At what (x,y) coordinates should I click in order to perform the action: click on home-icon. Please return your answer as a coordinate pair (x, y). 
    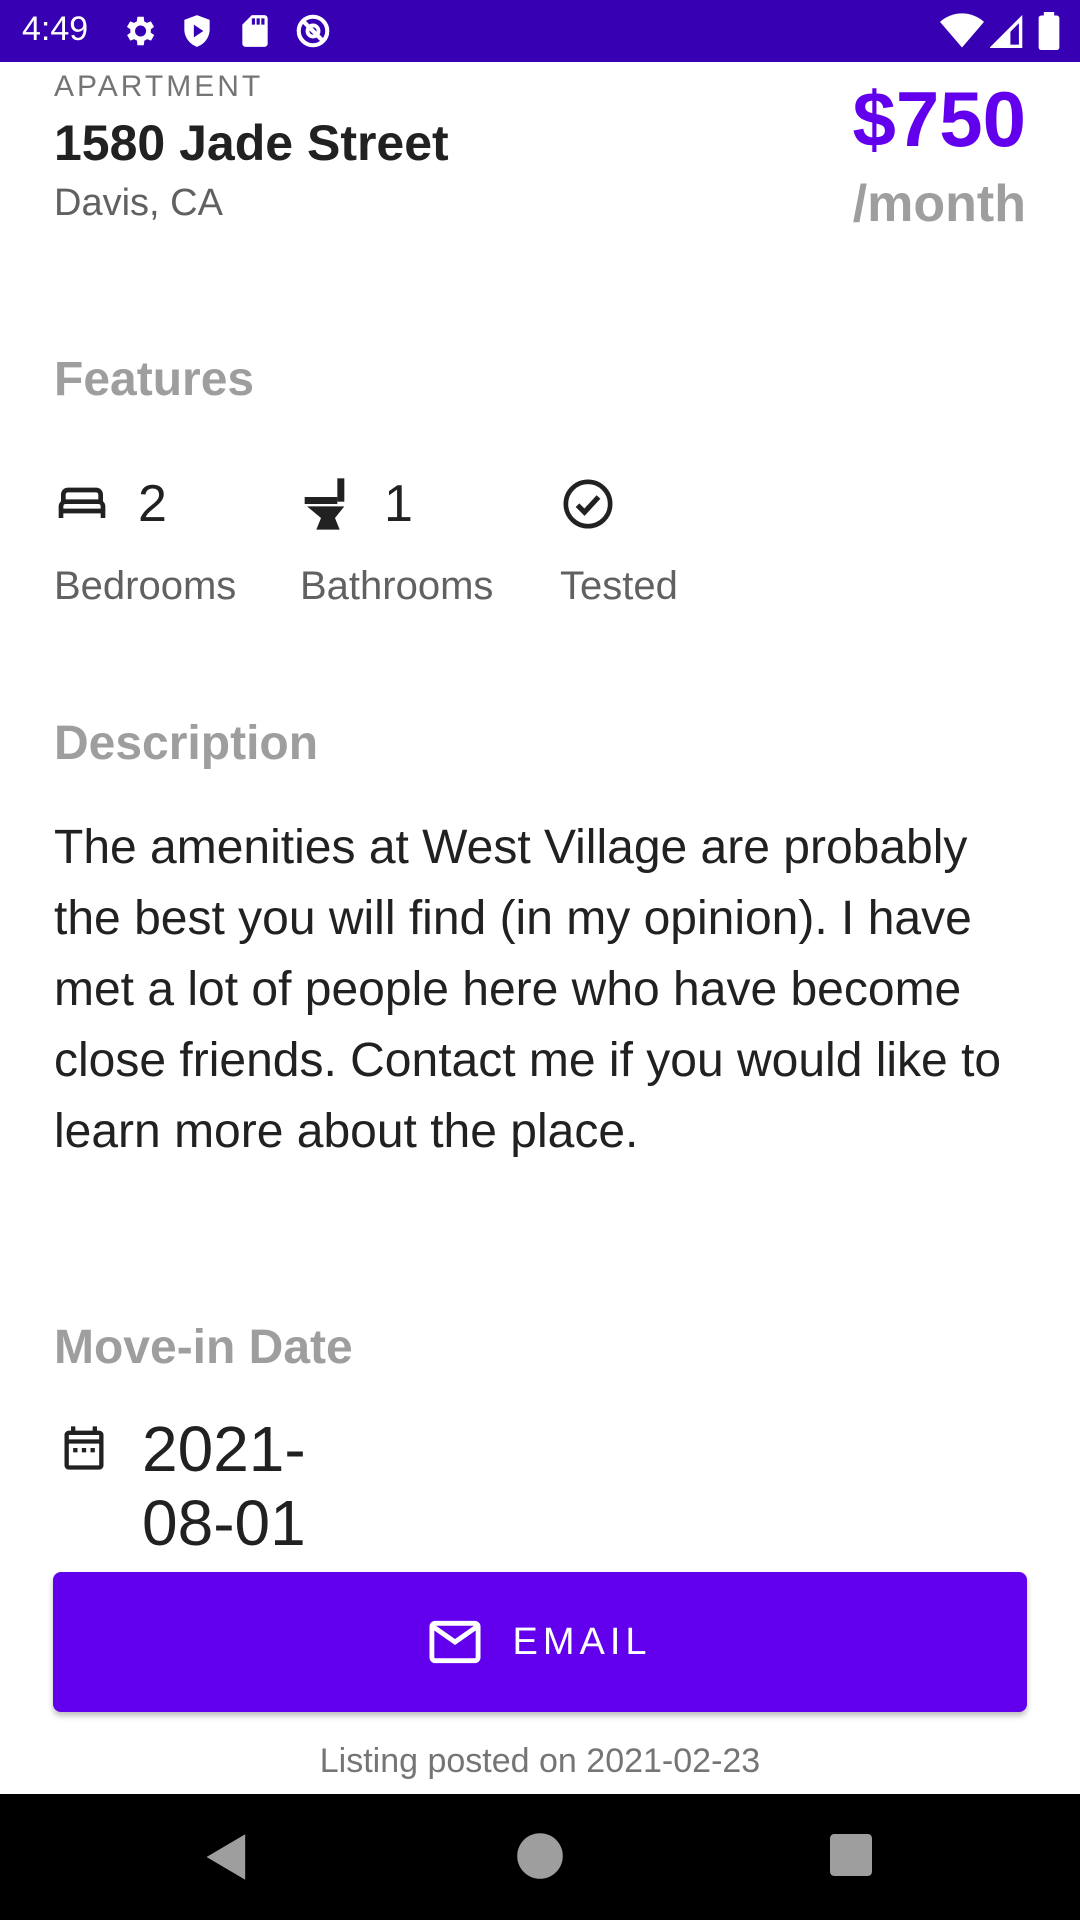
    Looking at the image, I should click on (540, 1856).